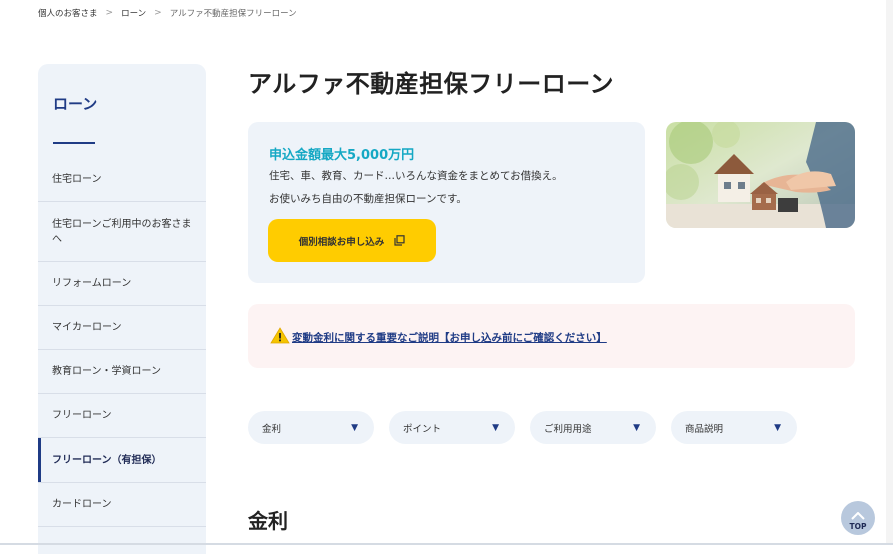  Describe the element at coordinates (368, 199) in the screenshot. I see `promo-description-line2: お使いみち自由の不動産担保ローンです。` at that location.